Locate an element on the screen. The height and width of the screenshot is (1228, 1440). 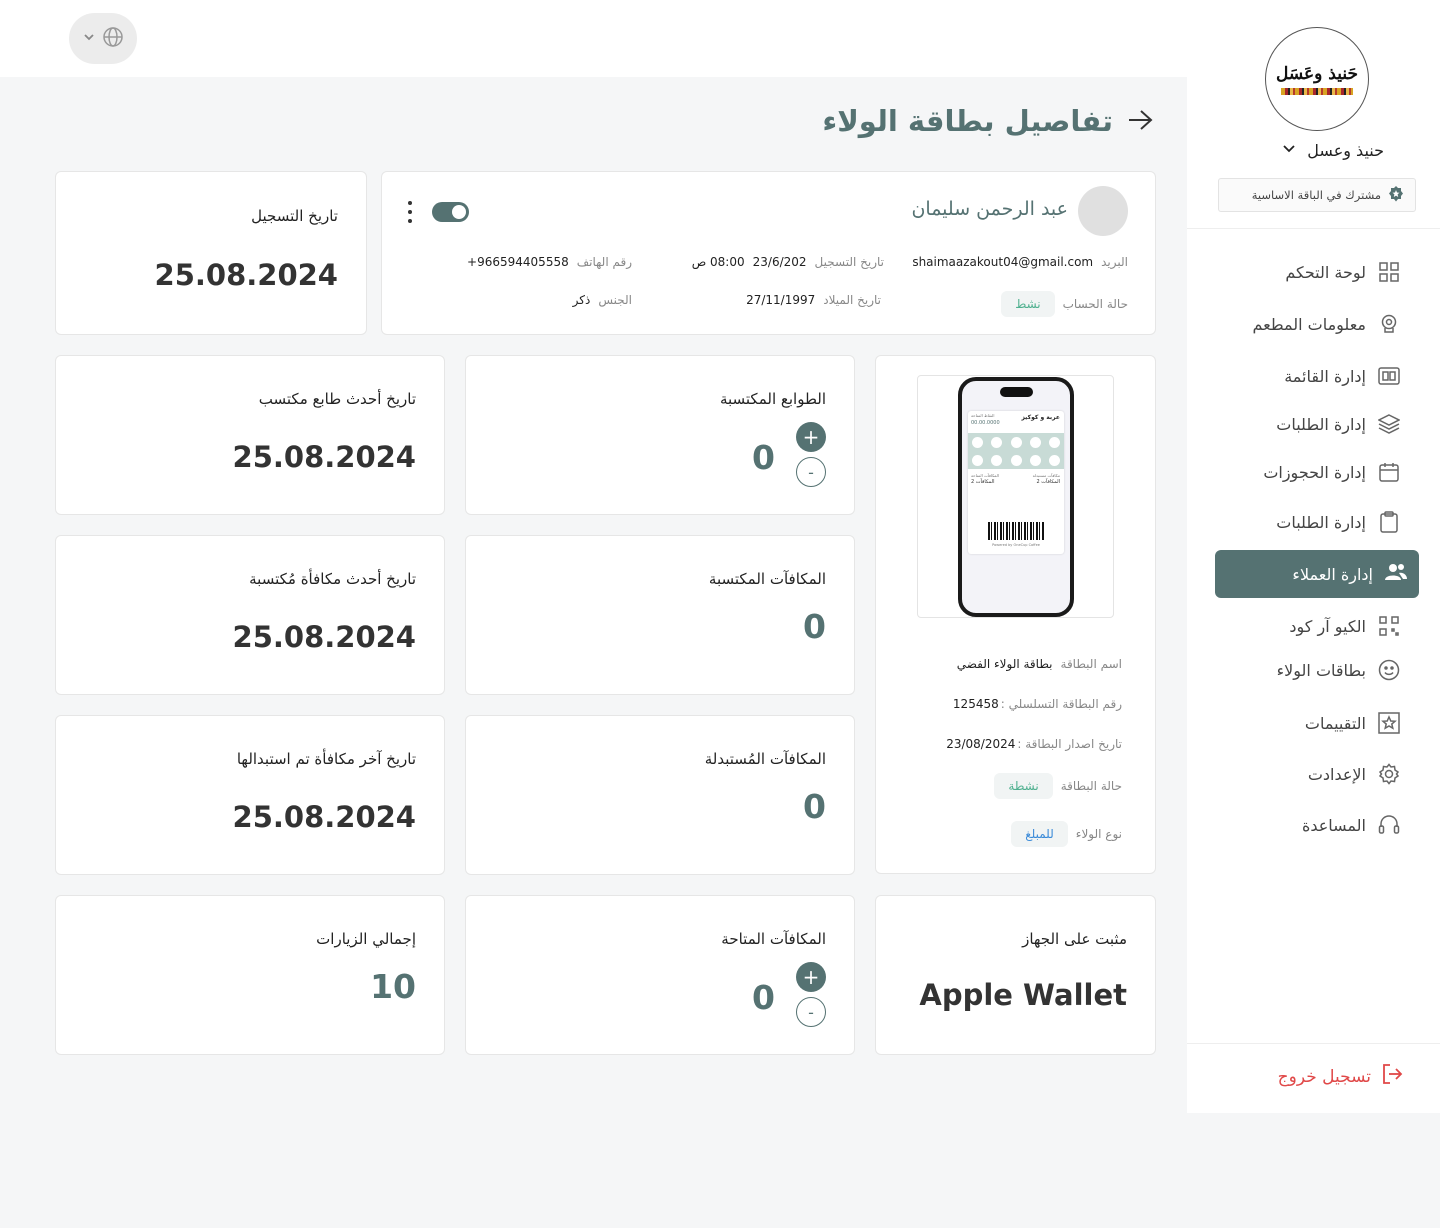
sidebar-item-loyalty-cards: بطاقات الولاء is located at coordinates (1338, 670).